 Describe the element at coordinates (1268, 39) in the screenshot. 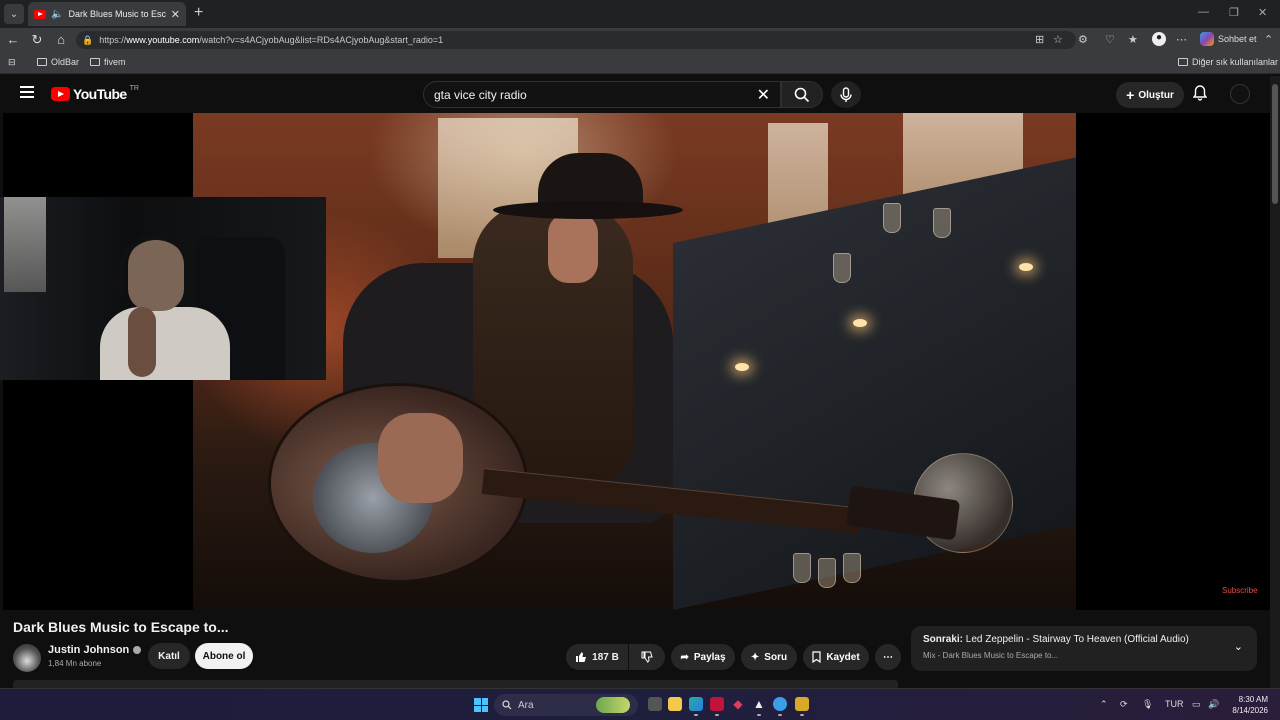

I see `sidebar-toggle-icon: ⌃` at that location.